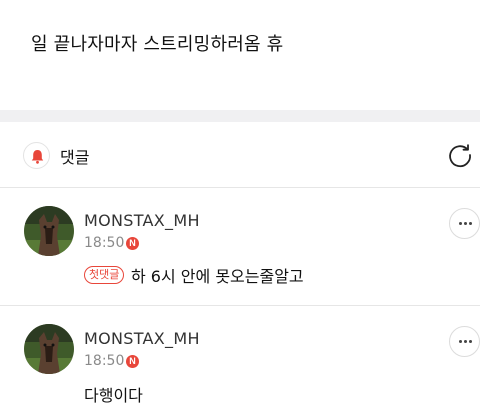  What do you see at coordinates (240, 116) in the screenshot?
I see `section-divider` at bounding box center [240, 116].